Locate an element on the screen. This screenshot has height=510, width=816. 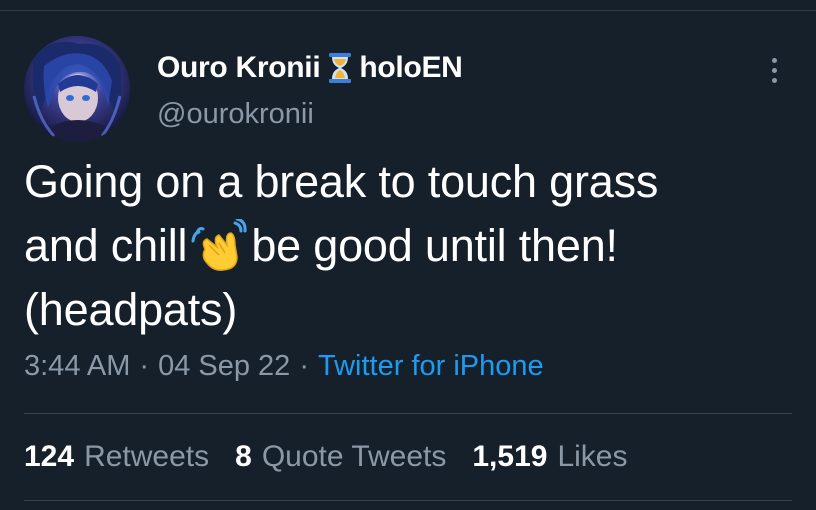
likes-stat: 1,519 Likes is located at coordinates (549, 457).